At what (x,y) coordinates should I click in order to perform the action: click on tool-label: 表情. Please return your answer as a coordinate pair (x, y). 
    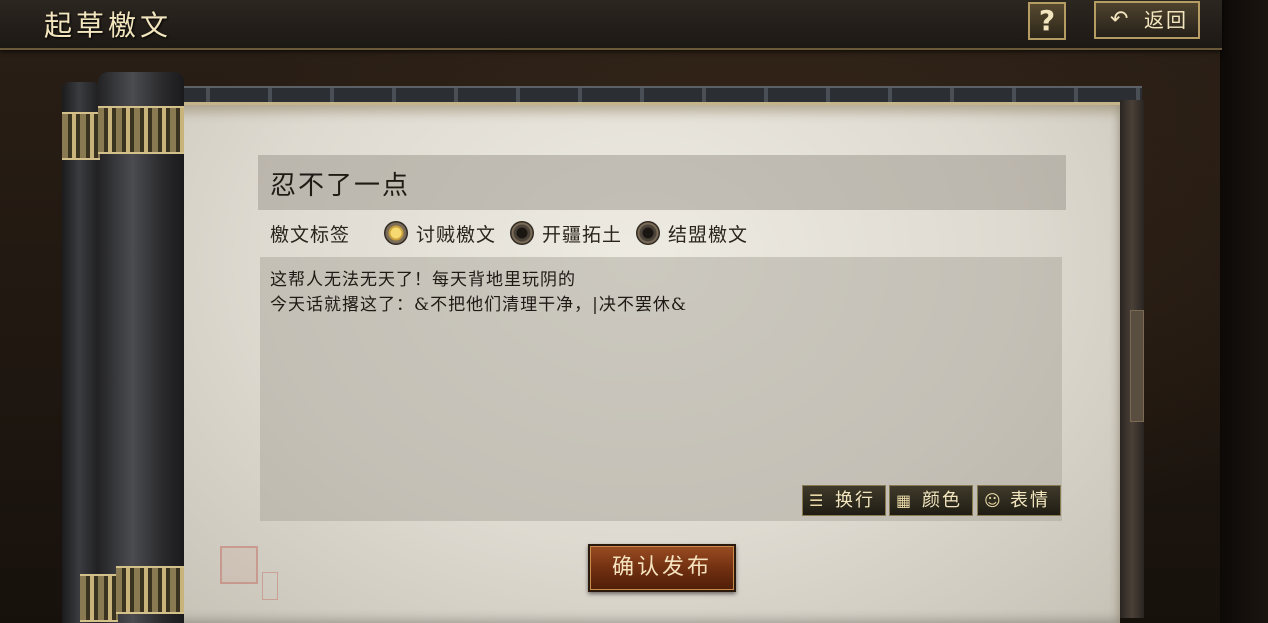
    Looking at the image, I should click on (1030, 500).